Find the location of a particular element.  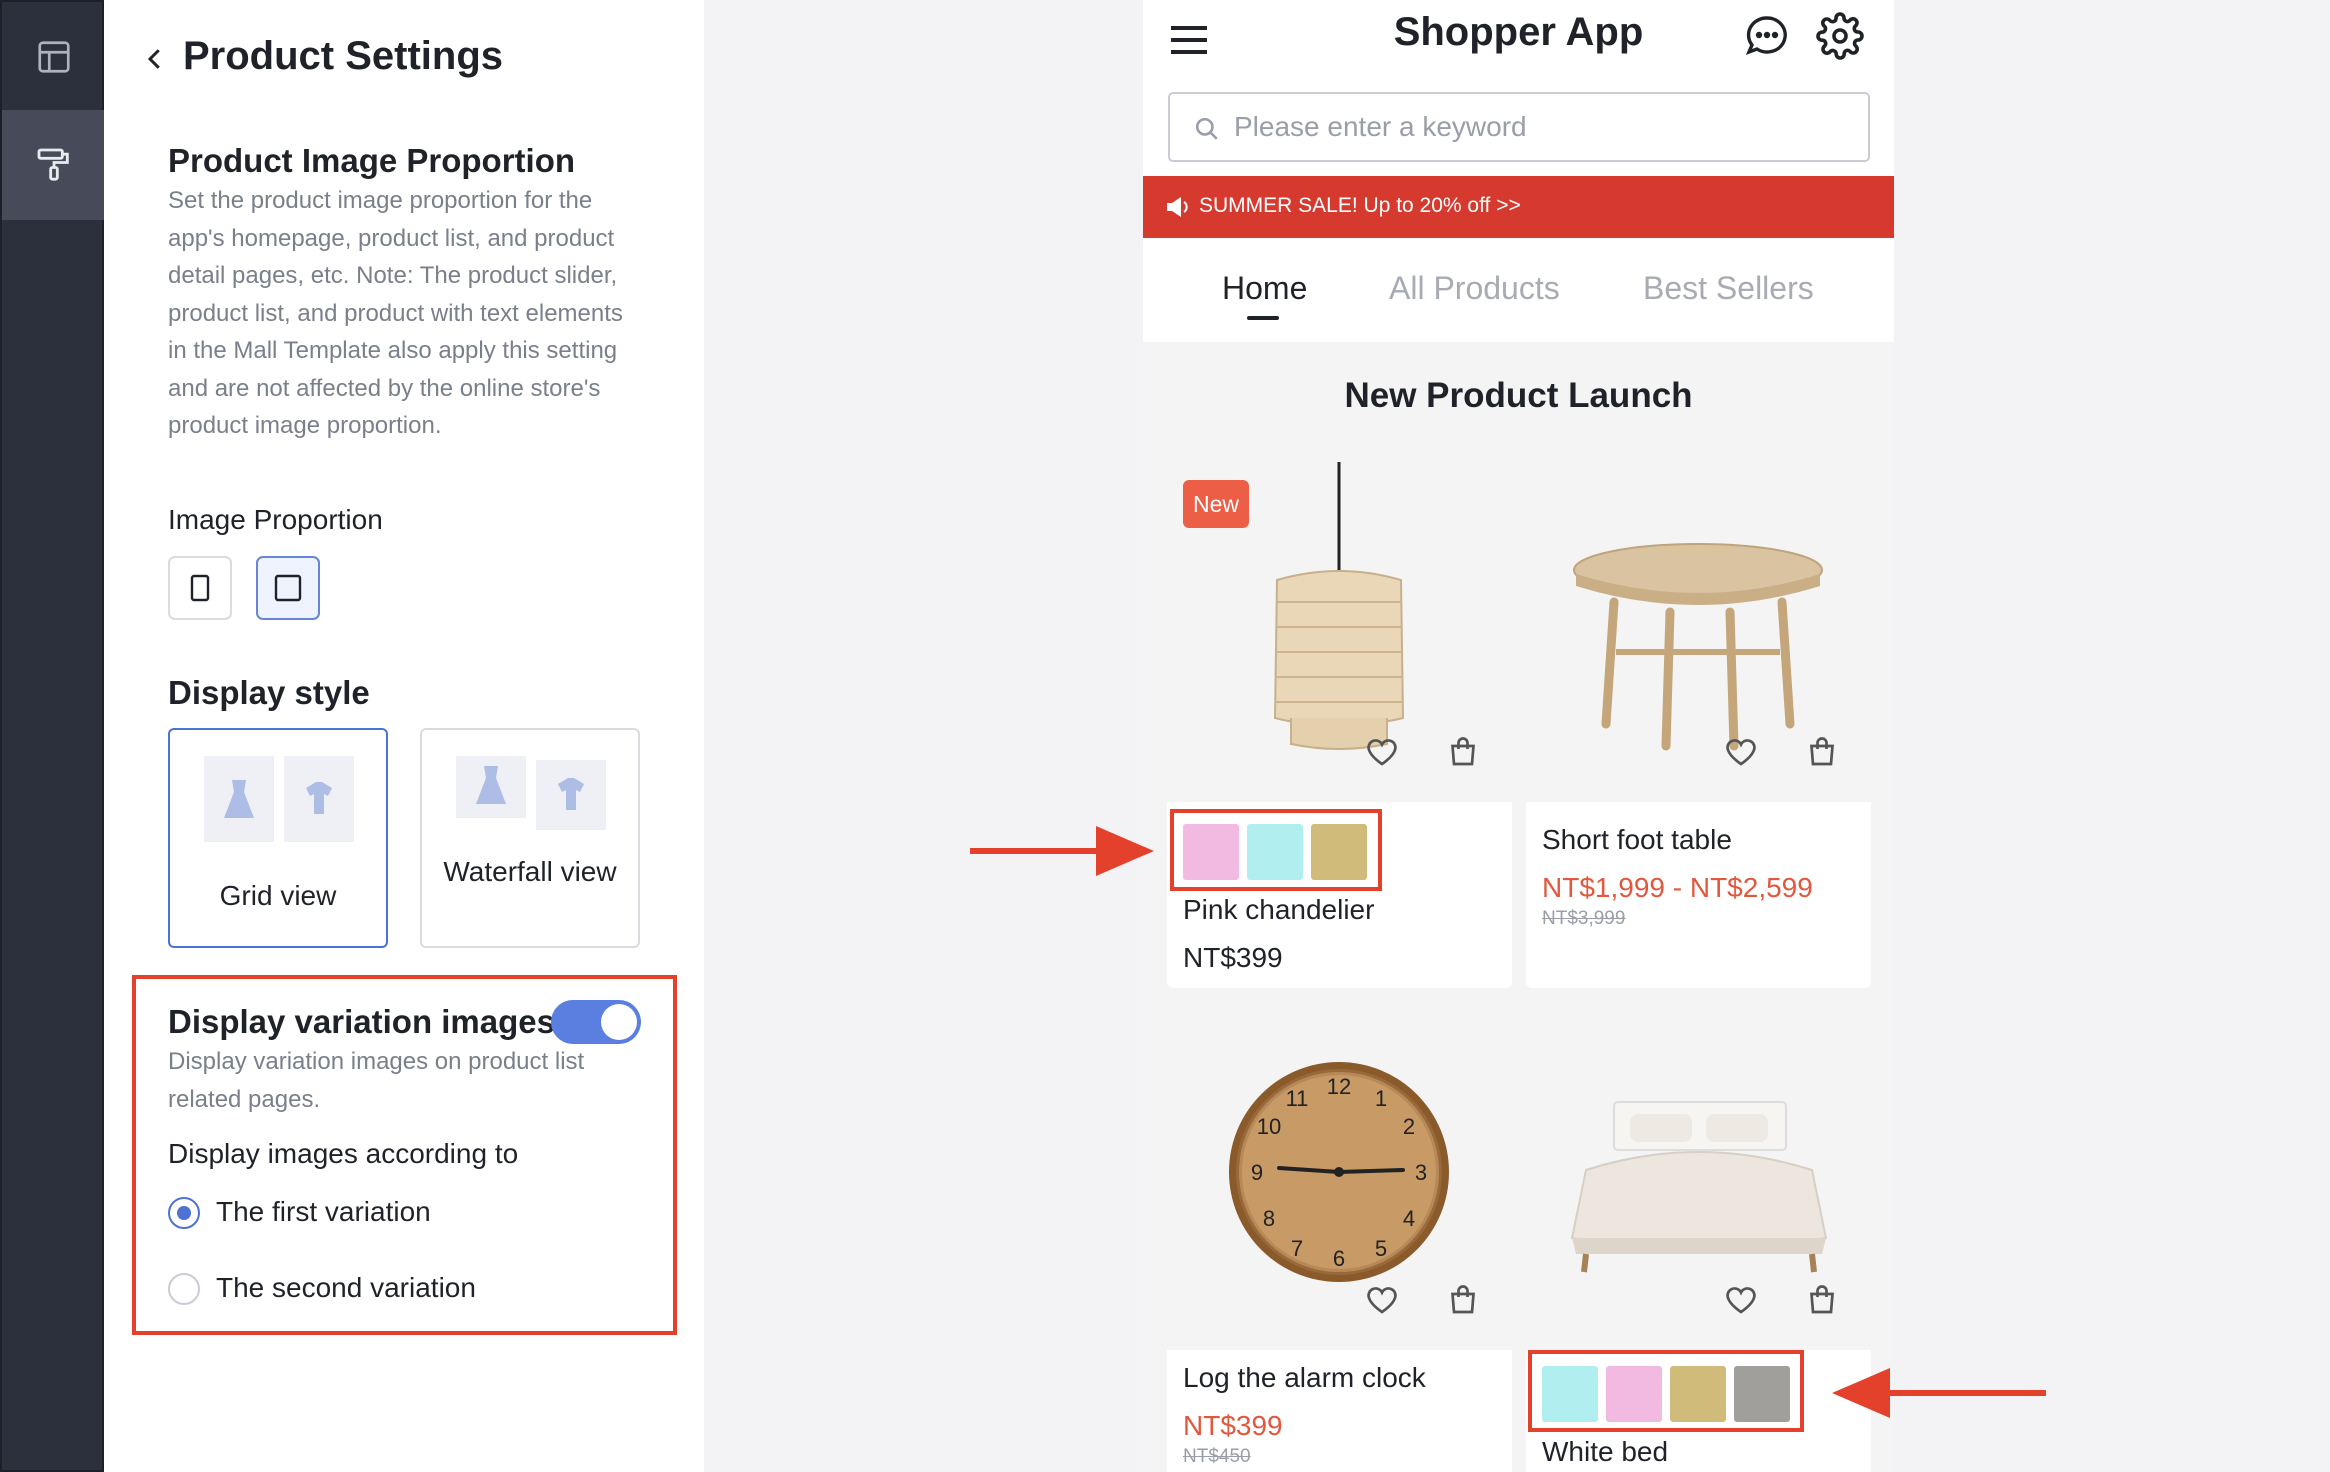

product-name: Log the alarm clock is located at coordinates (1304, 1377).